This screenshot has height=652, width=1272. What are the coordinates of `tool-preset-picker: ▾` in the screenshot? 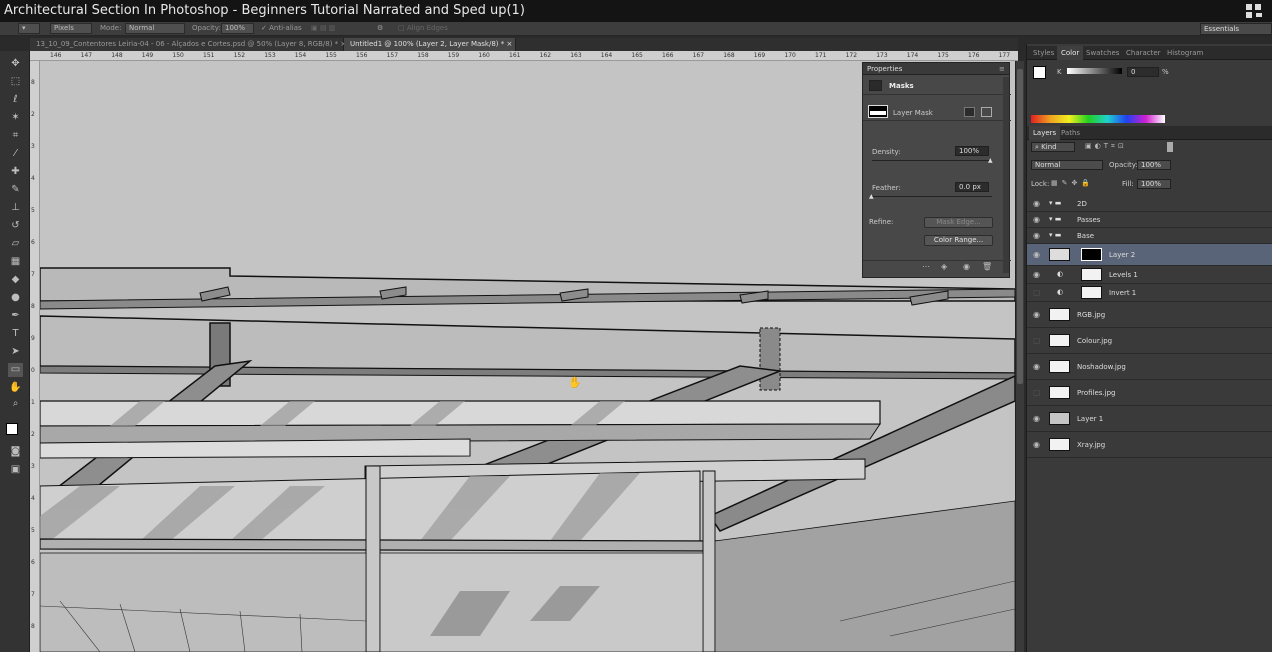 It's located at (29, 28).